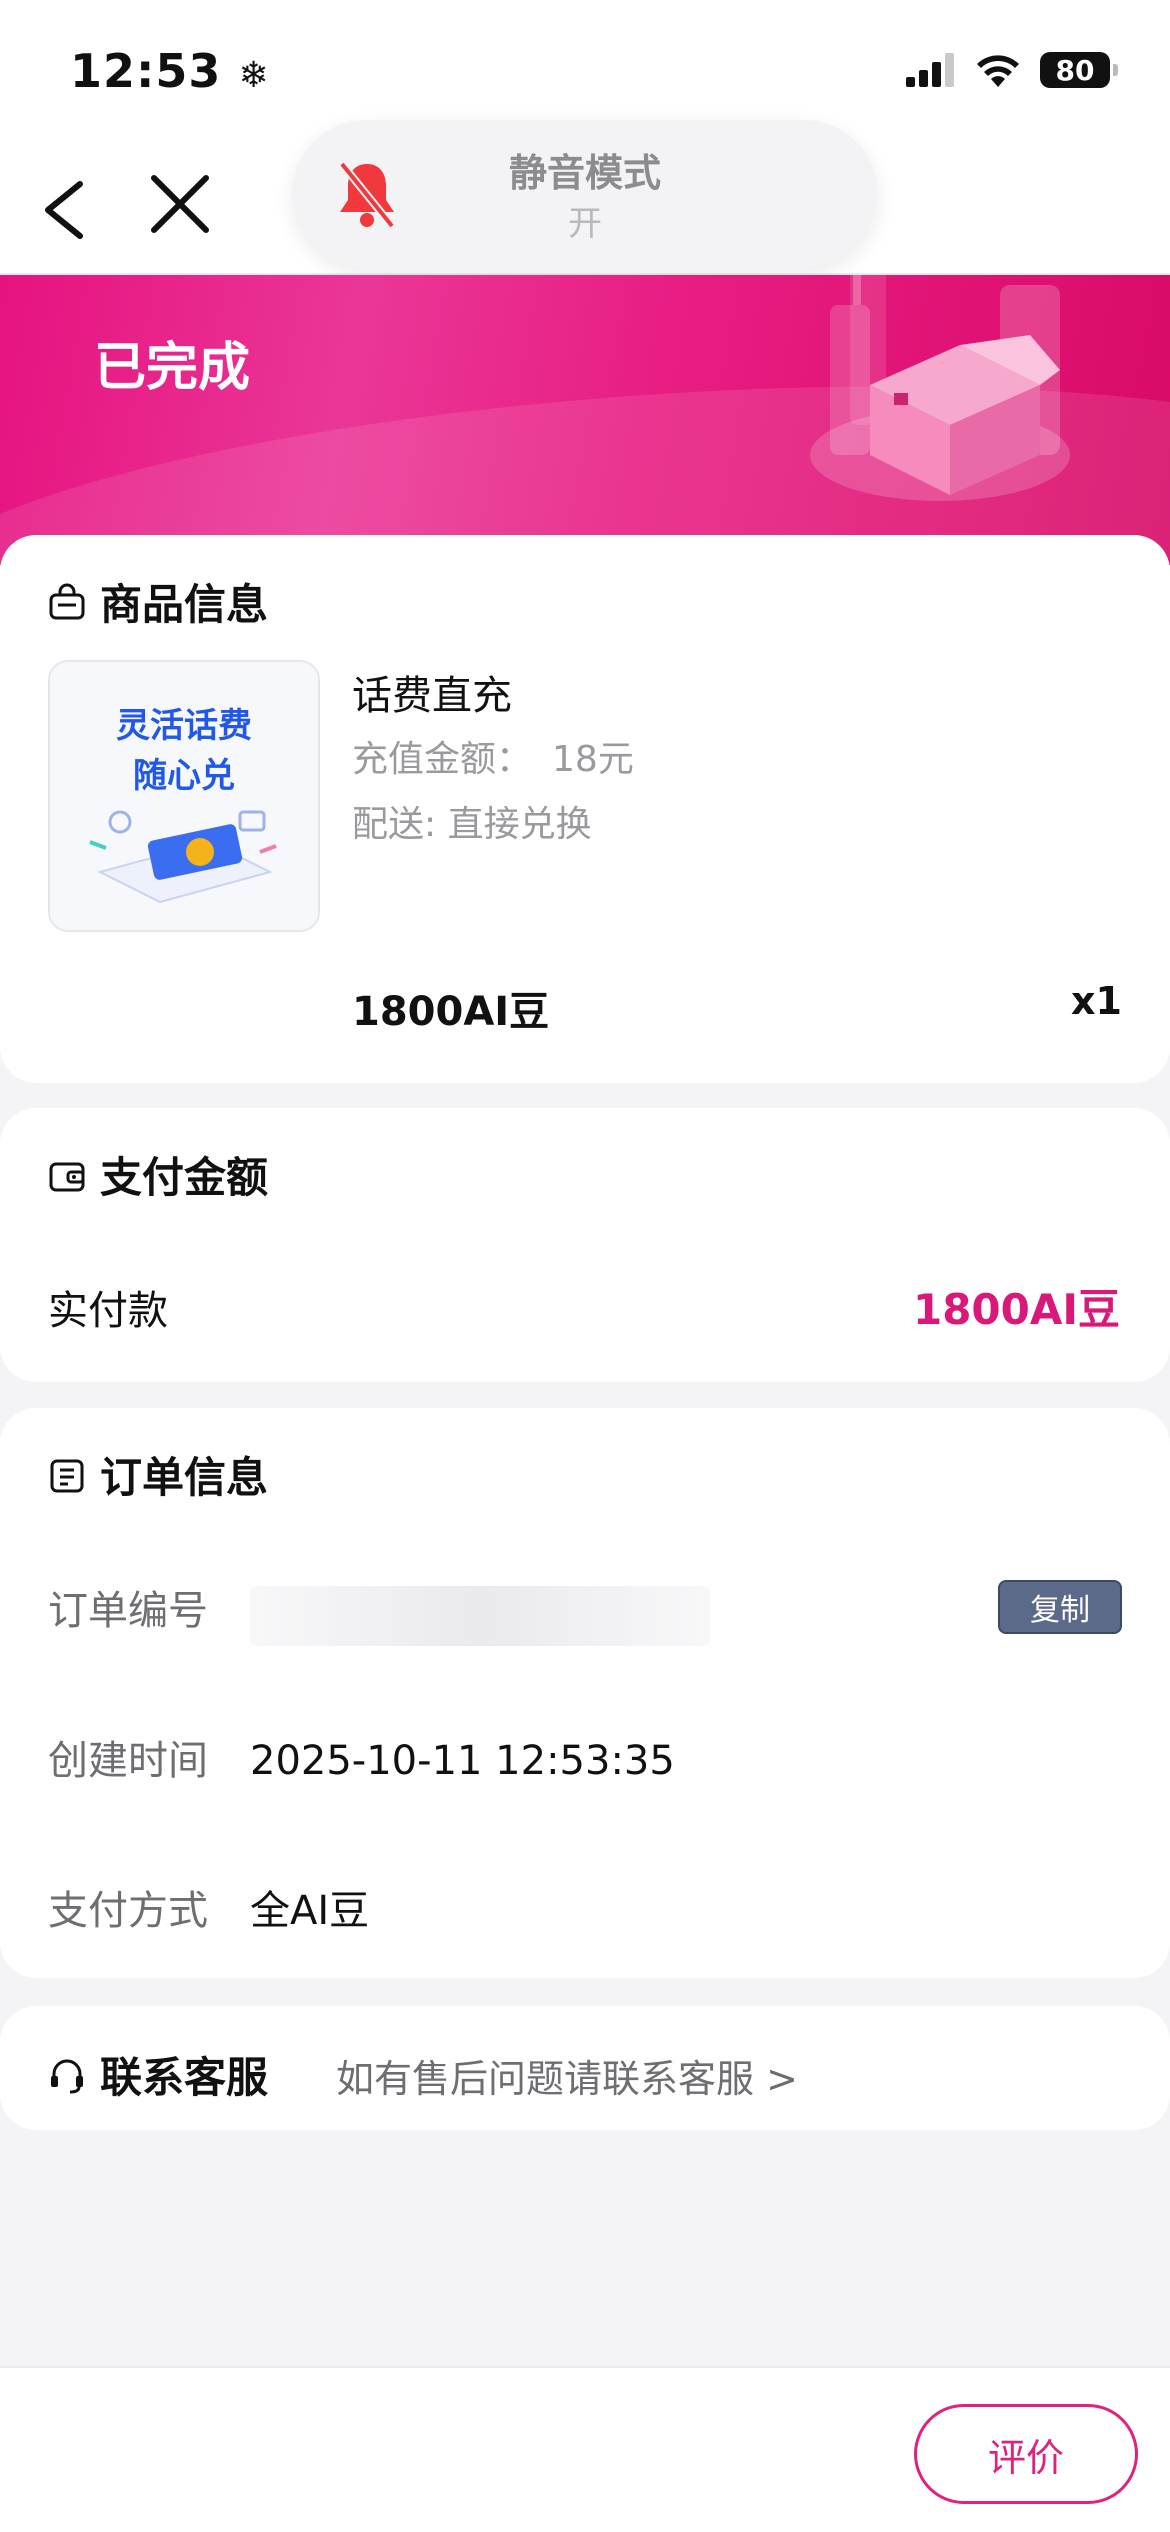 This screenshot has height=2532, width=1170. I want to click on status-indicators: 80, so click(1012, 70).